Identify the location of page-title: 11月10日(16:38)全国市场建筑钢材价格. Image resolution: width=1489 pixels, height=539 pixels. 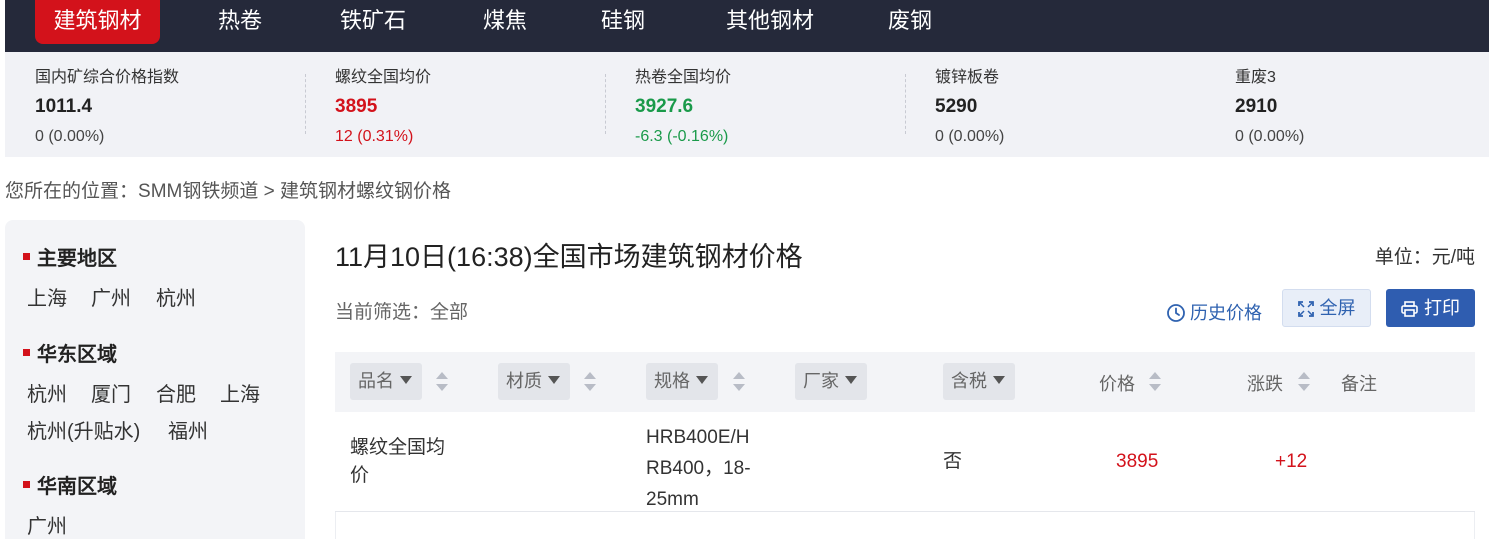
(569, 257).